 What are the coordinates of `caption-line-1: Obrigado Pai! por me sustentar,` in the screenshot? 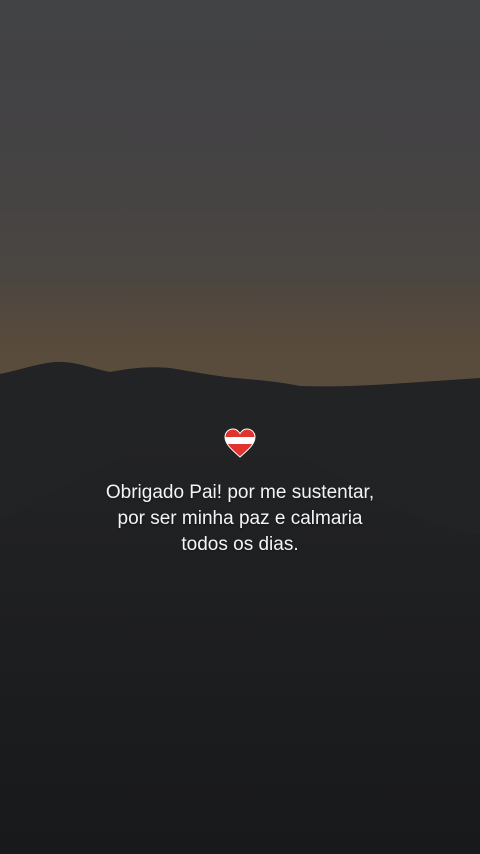 It's located at (240, 492).